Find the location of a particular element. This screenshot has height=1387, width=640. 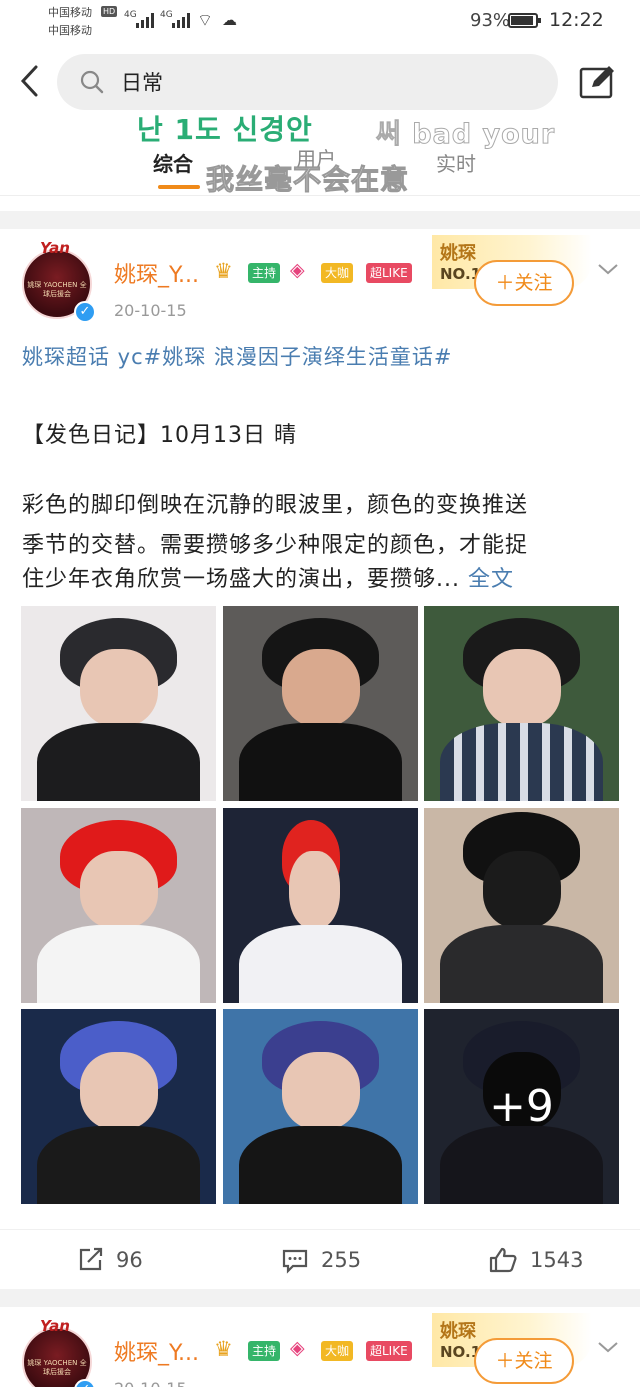

post-text-line: 彩色的脚印倒映在沉静的眼波里，颜色的变换推送 is located at coordinates (275, 505).